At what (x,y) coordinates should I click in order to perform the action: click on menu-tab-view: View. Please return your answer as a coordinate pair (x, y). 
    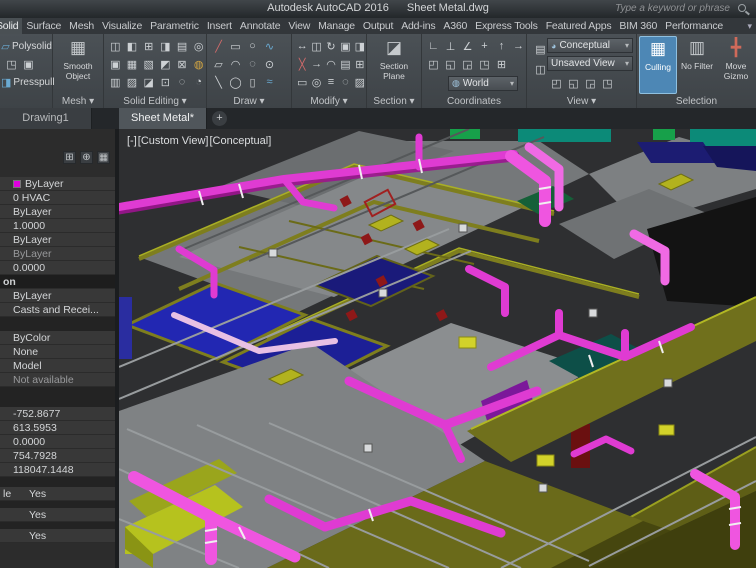
    Looking at the image, I should click on (299, 26).